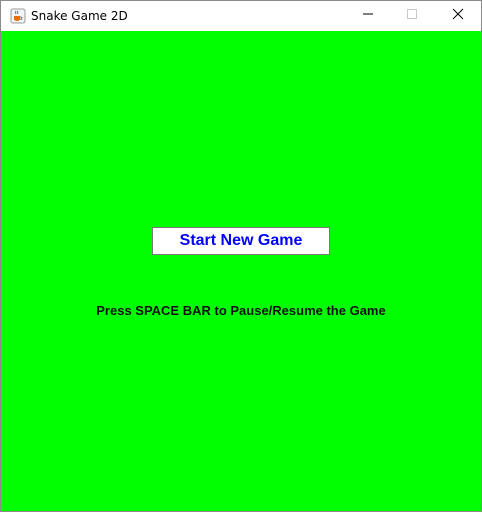  What do you see at coordinates (241, 310) in the screenshot?
I see `pause-hint-label: Press SPACE BAR to Pause/Resume the Game` at bounding box center [241, 310].